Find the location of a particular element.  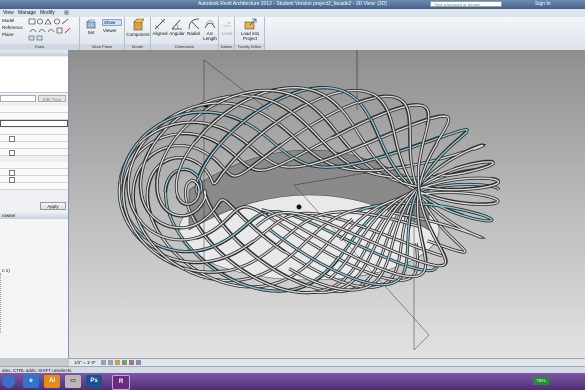

viewer-label: Viewer is located at coordinates (110, 30).